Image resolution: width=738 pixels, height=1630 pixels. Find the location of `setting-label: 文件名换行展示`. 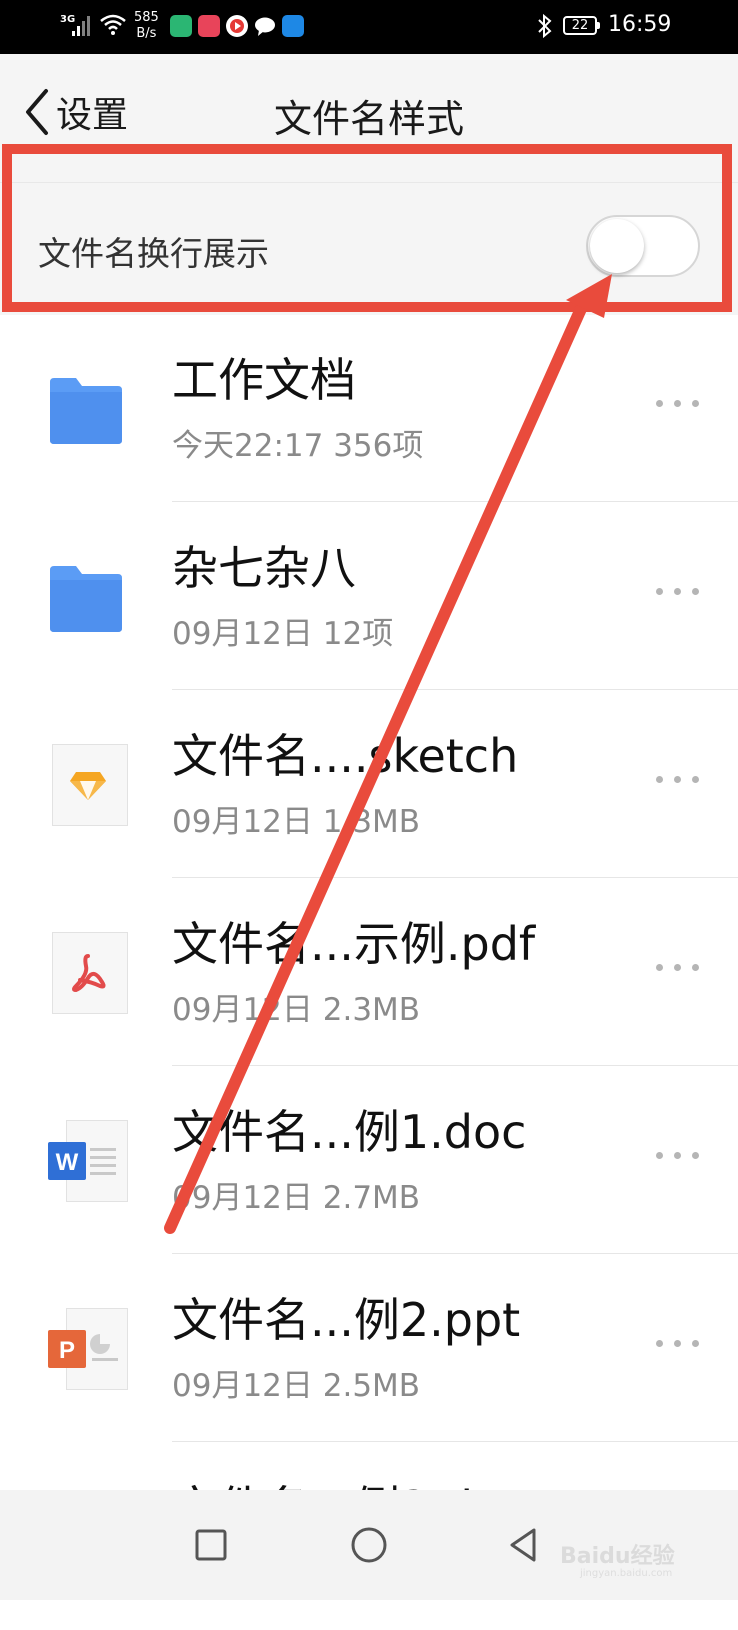

setting-label: 文件名换行展示 is located at coordinates (153, 253).